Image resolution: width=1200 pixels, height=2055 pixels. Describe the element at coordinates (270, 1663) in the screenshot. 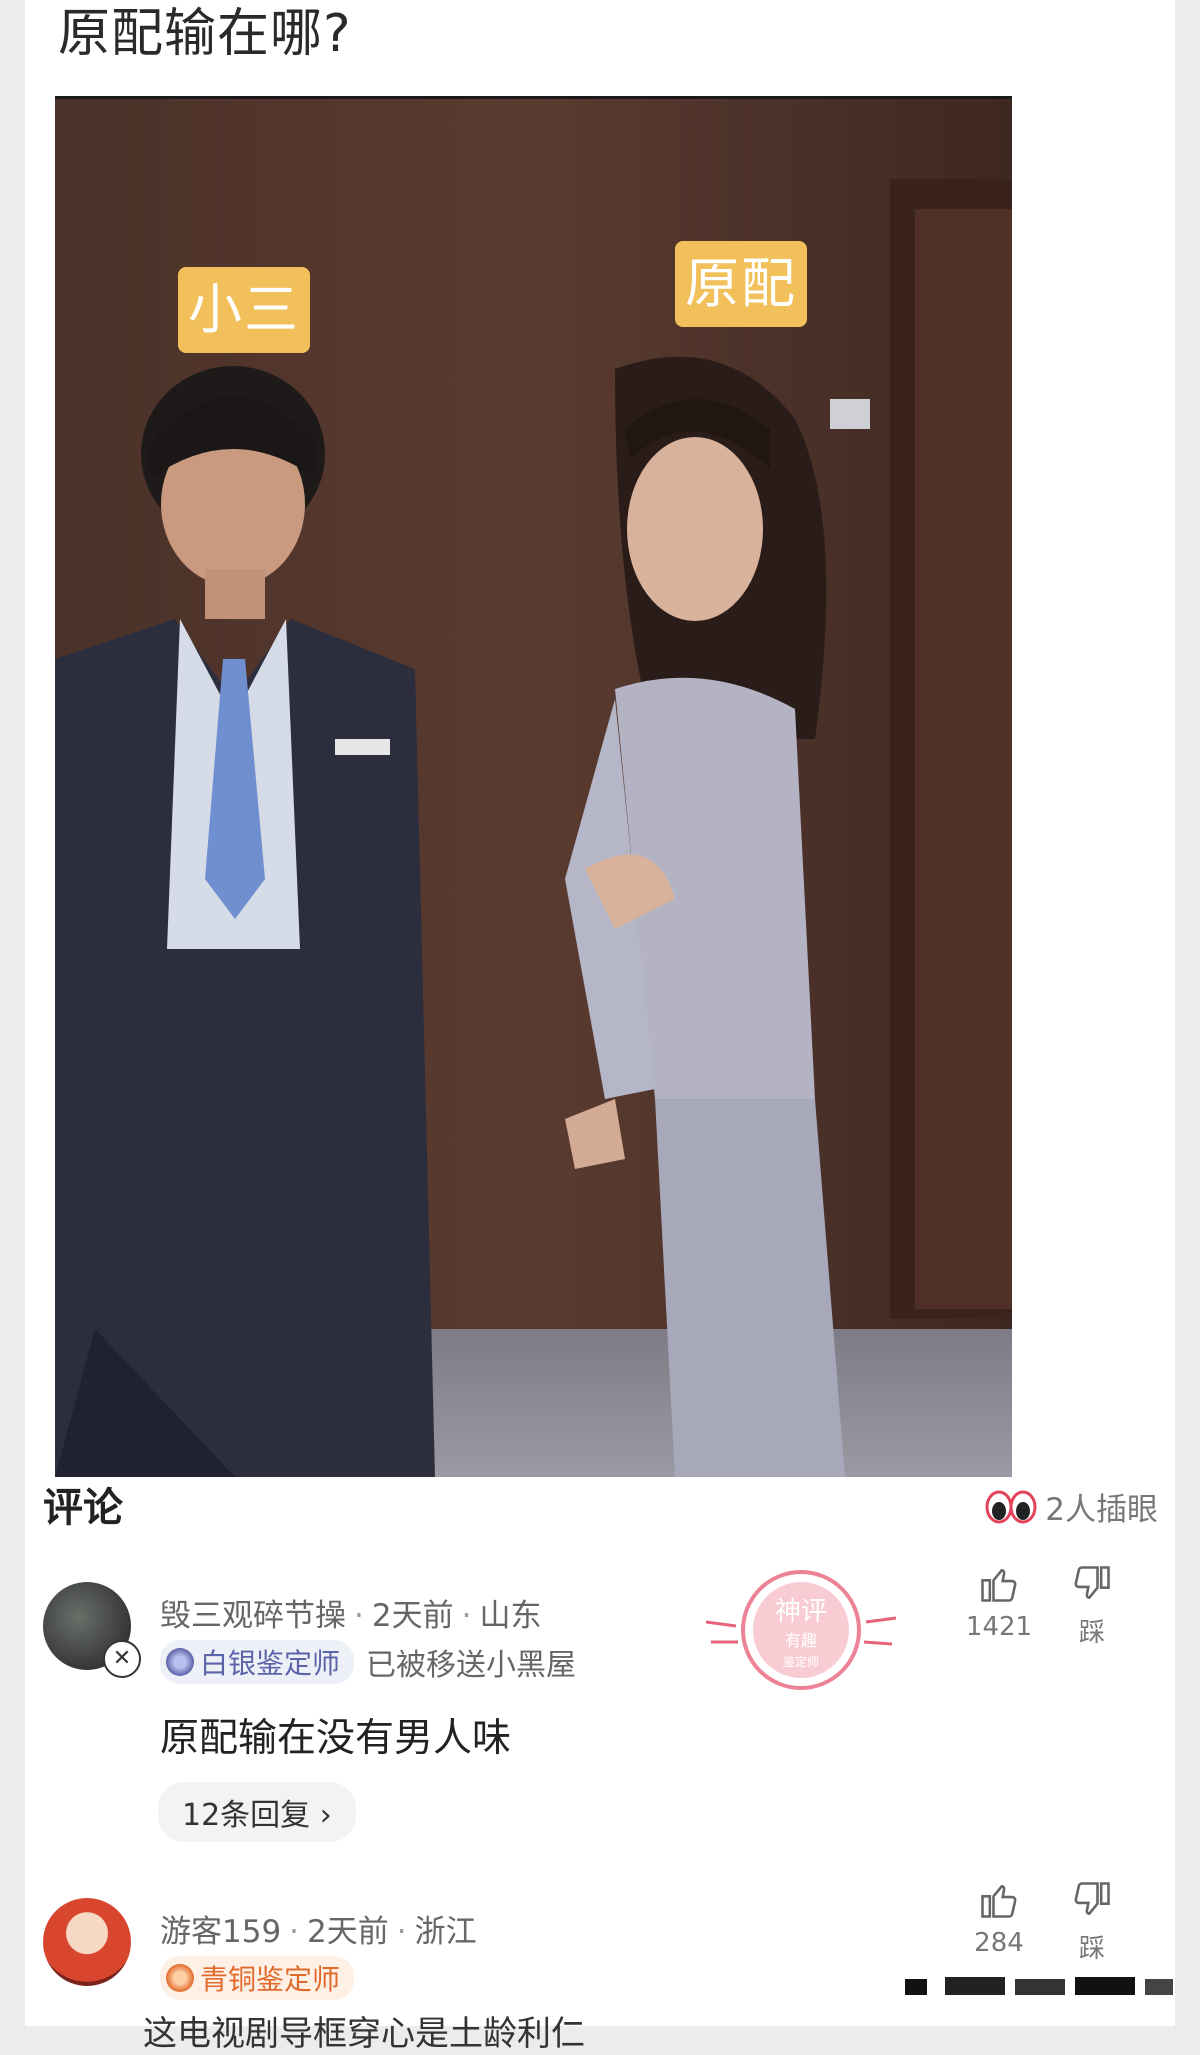

I see `rank-label: 白银鉴定师` at that location.